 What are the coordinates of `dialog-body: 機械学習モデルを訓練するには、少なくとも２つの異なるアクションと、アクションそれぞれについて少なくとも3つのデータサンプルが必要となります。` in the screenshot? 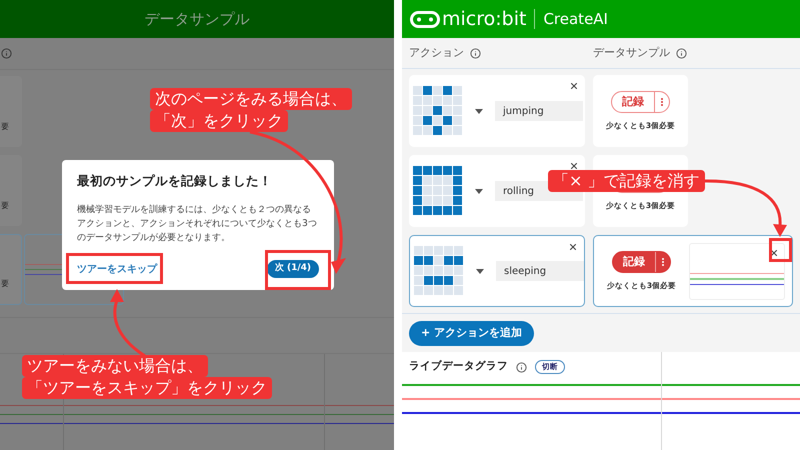 It's located at (197, 223).